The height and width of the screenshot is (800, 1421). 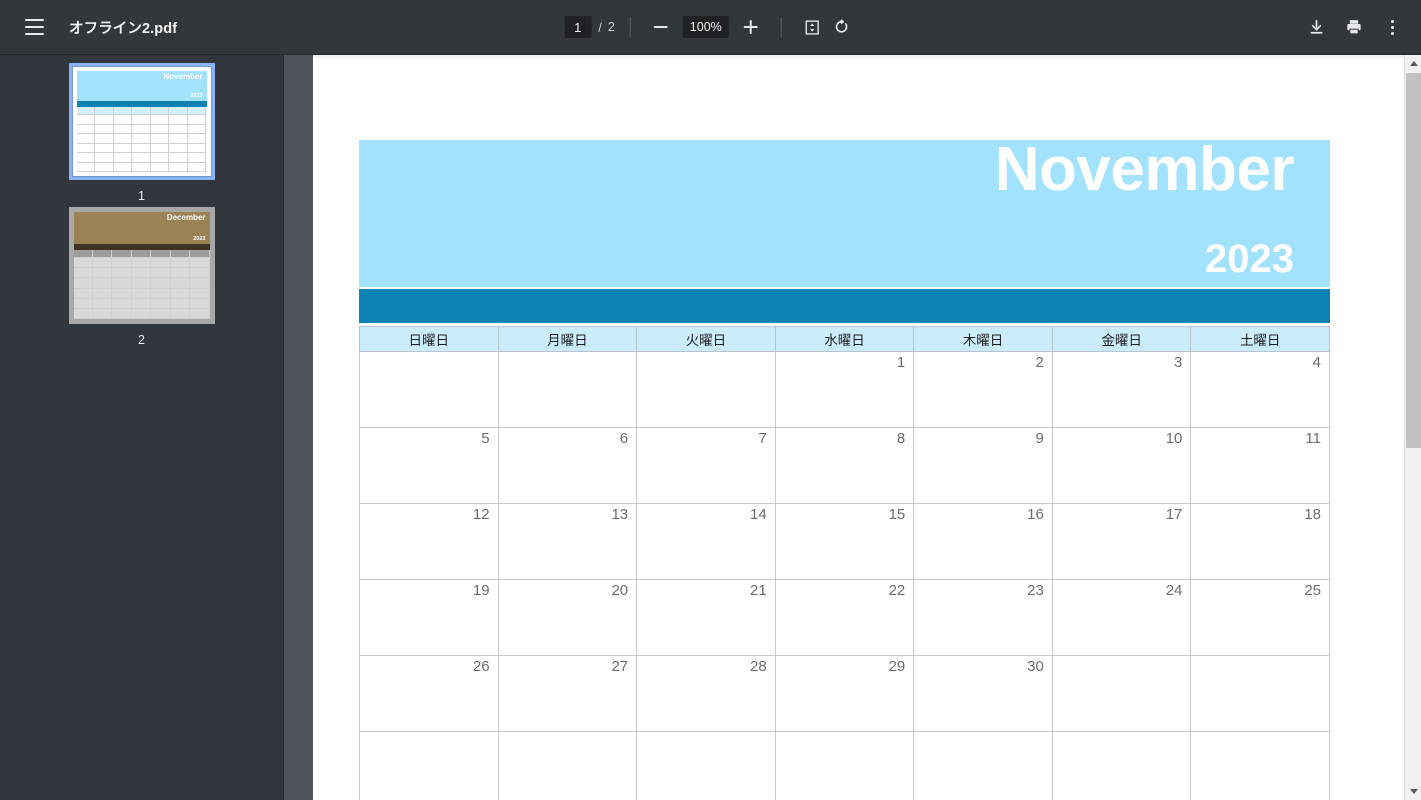 What do you see at coordinates (141, 228) in the screenshot?
I see `thumbnail-2-header: December 2023` at bounding box center [141, 228].